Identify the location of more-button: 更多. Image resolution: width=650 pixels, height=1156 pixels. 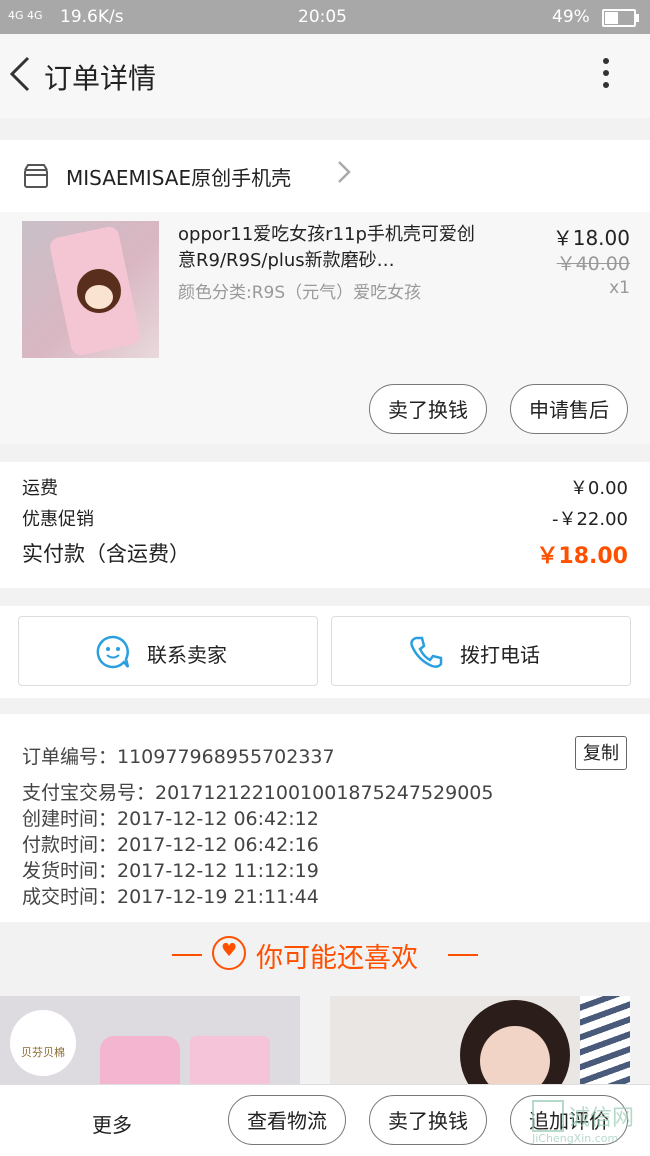
(112, 1123).